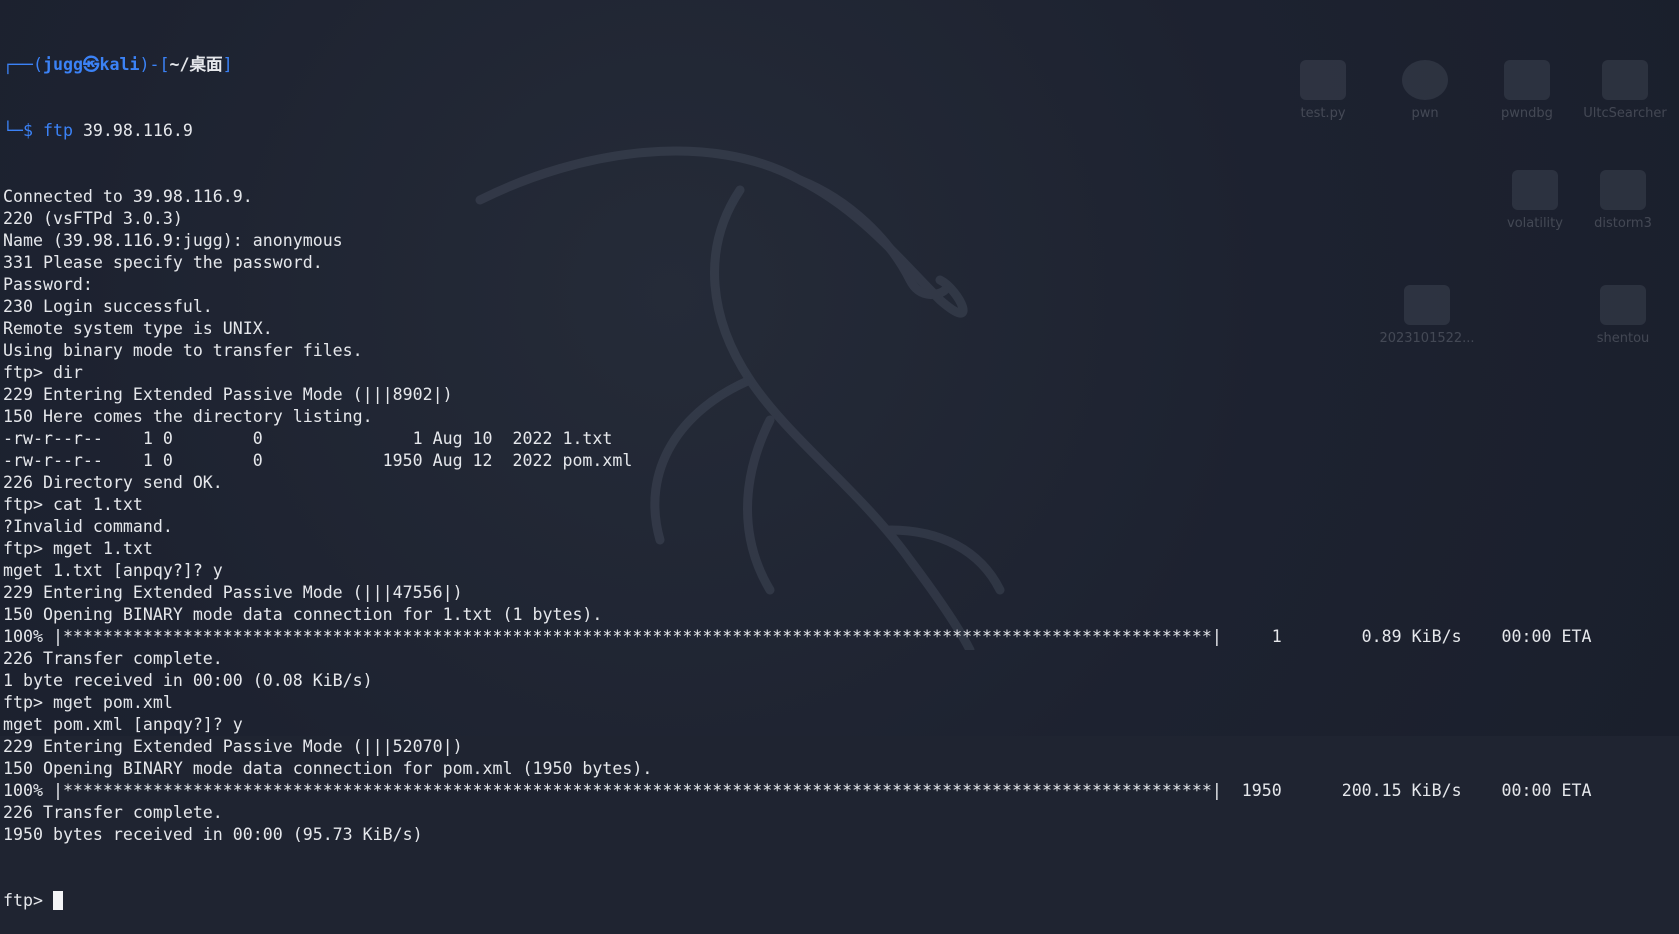 The height and width of the screenshot is (934, 1679). What do you see at coordinates (227, 64) in the screenshot?
I see `prompt-frame-close: ]` at bounding box center [227, 64].